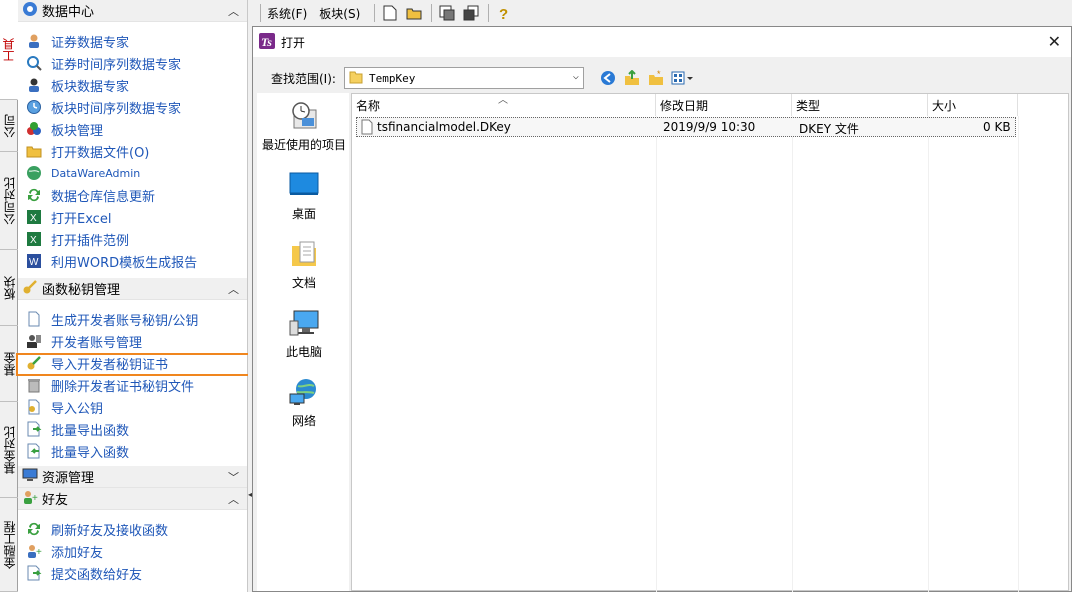 Image resolution: width=1072 pixels, height=592 pixels. Describe the element at coordinates (304, 392) in the screenshot. I see `network-icon` at that location.